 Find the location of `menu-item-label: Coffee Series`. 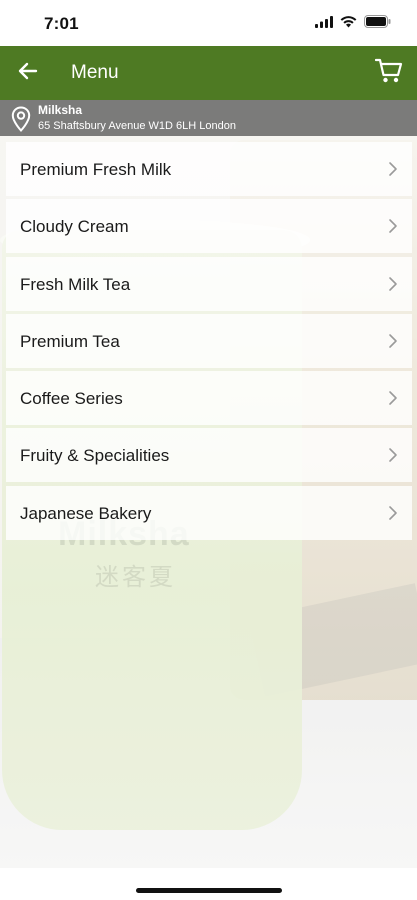

menu-item-label: Coffee Series is located at coordinates (71, 399).